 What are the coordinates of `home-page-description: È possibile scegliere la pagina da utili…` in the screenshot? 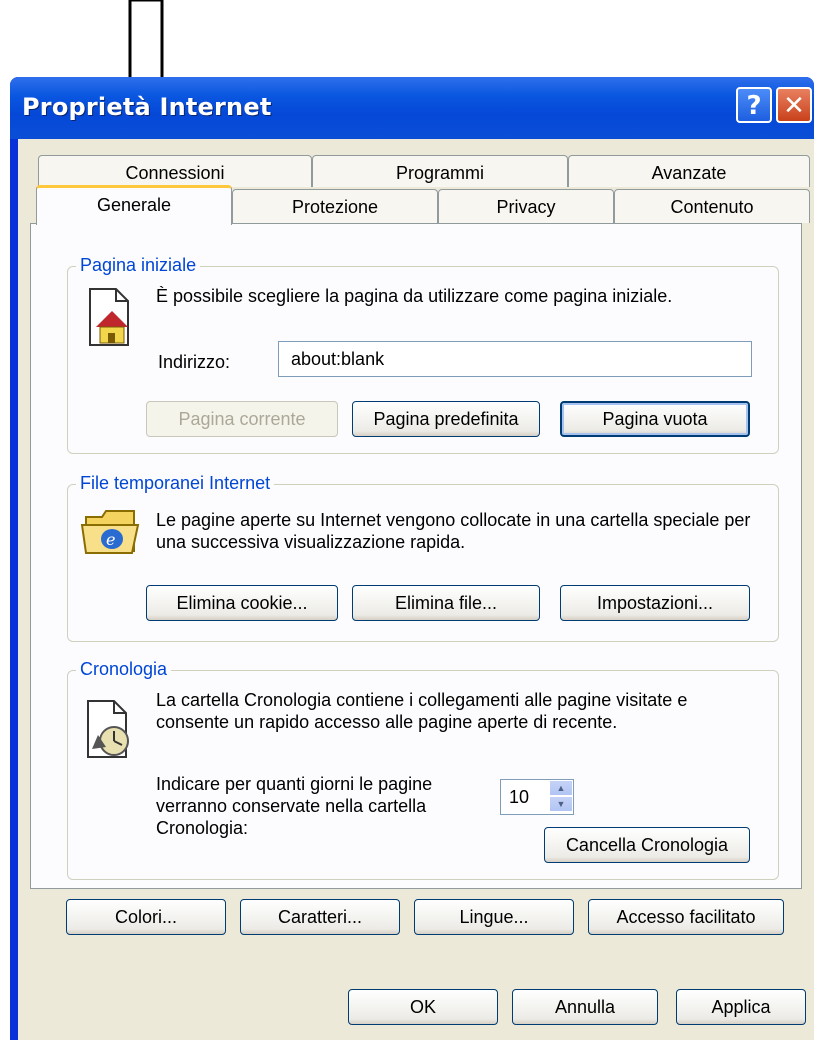 It's located at (414, 296).